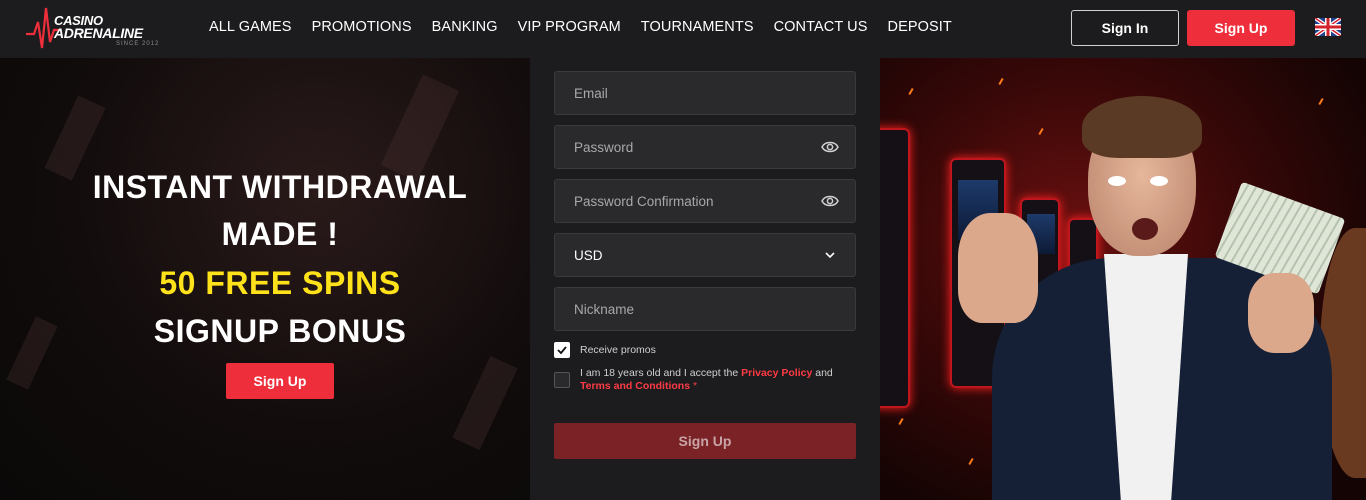 This screenshot has width=1366, height=500. I want to click on casino-logo: CASINO ADRENALINE SINCE 2012, so click(96, 30).